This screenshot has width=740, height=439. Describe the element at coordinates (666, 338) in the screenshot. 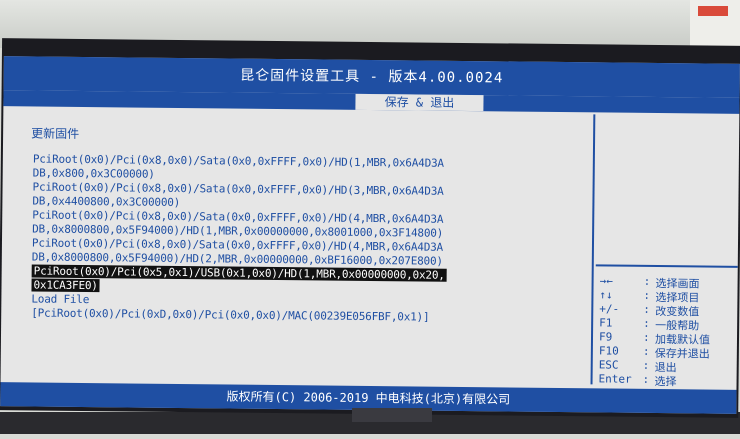

I see `help-row: F9 : 加载默认值` at that location.